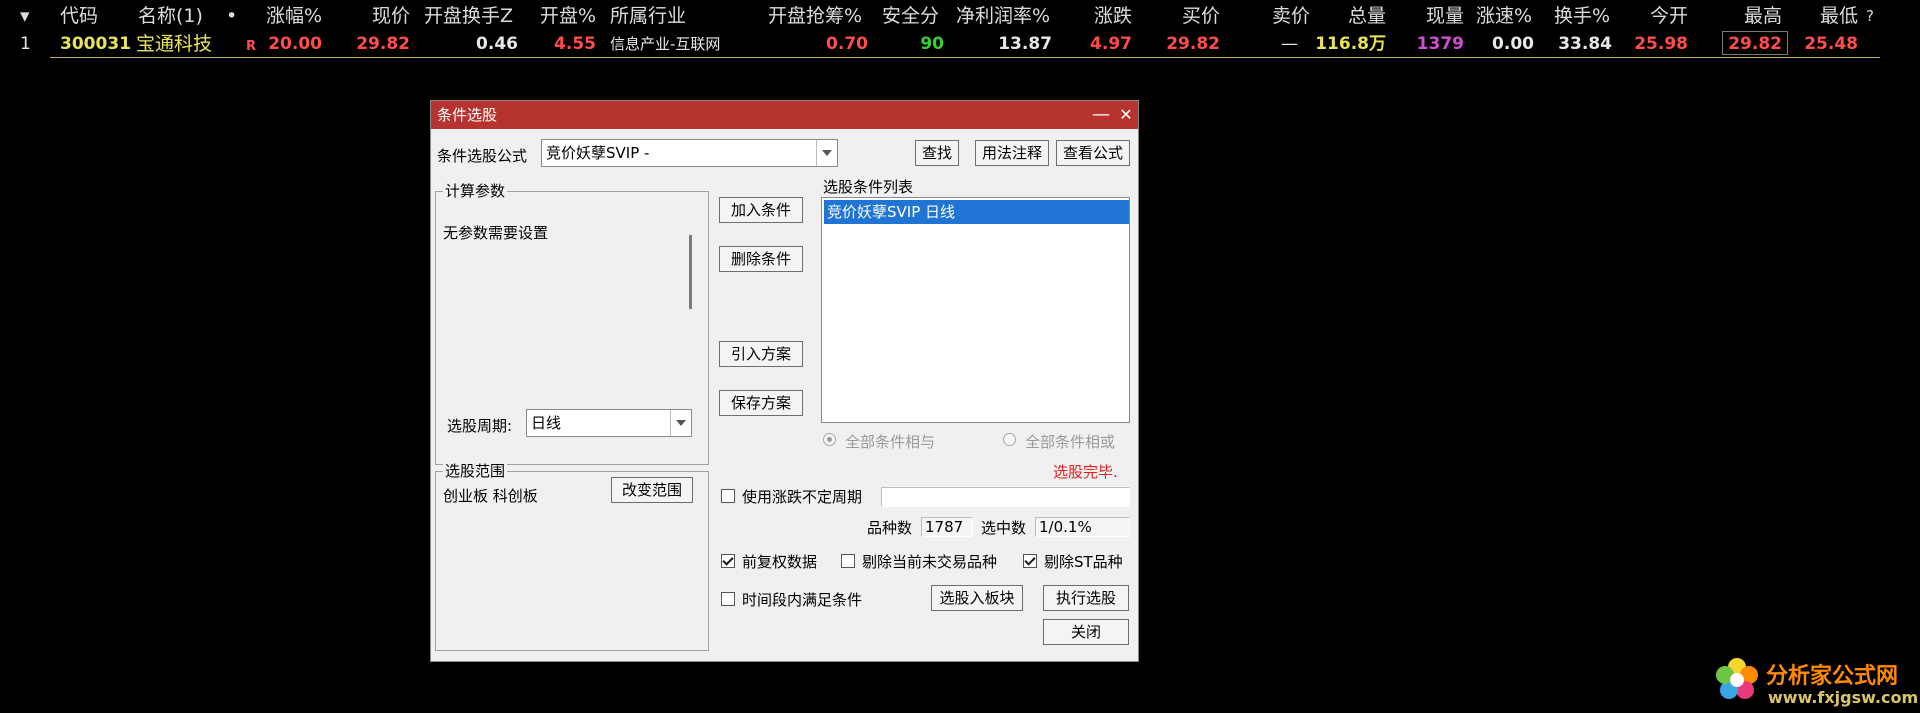 The height and width of the screenshot is (713, 1920). Describe the element at coordinates (1582, 16) in the screenshot. I see `header-turnover: 换手%` at that location.